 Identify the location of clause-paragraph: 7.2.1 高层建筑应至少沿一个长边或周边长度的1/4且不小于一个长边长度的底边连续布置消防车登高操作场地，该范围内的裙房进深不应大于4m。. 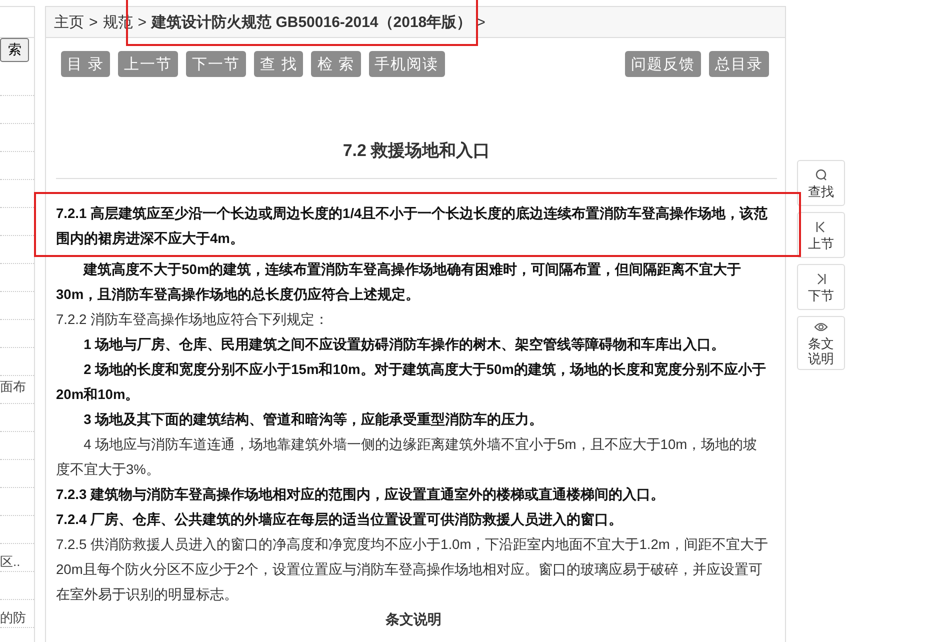
(412, 226).